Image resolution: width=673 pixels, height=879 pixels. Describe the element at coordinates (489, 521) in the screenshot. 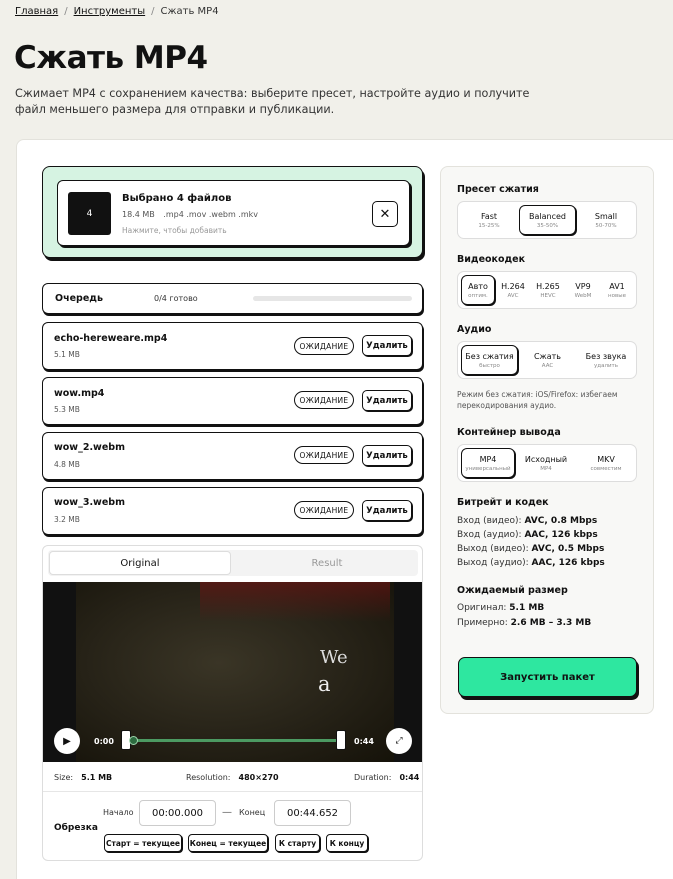

I see `bitrate-key: Вход (видео):` at that location.